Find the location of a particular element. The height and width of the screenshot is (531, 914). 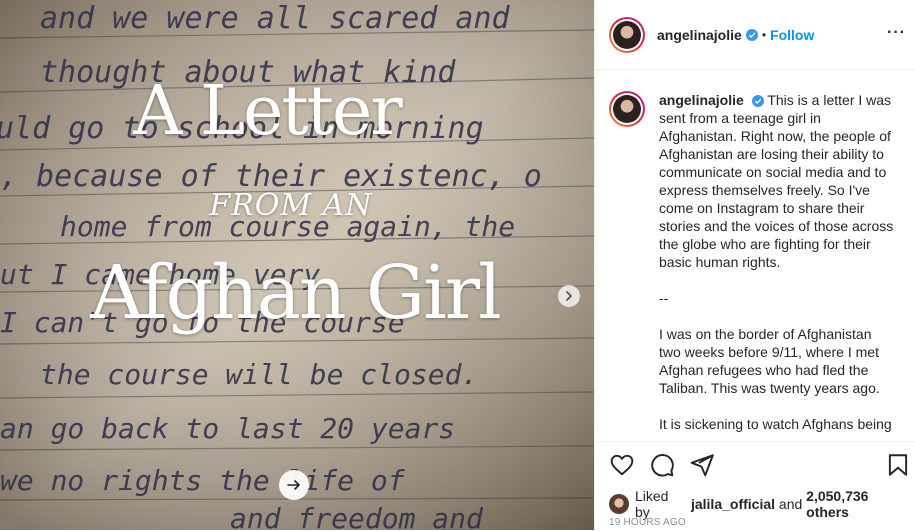

handwriting-line: the course will be closed. is located at coordinates (259, 374).